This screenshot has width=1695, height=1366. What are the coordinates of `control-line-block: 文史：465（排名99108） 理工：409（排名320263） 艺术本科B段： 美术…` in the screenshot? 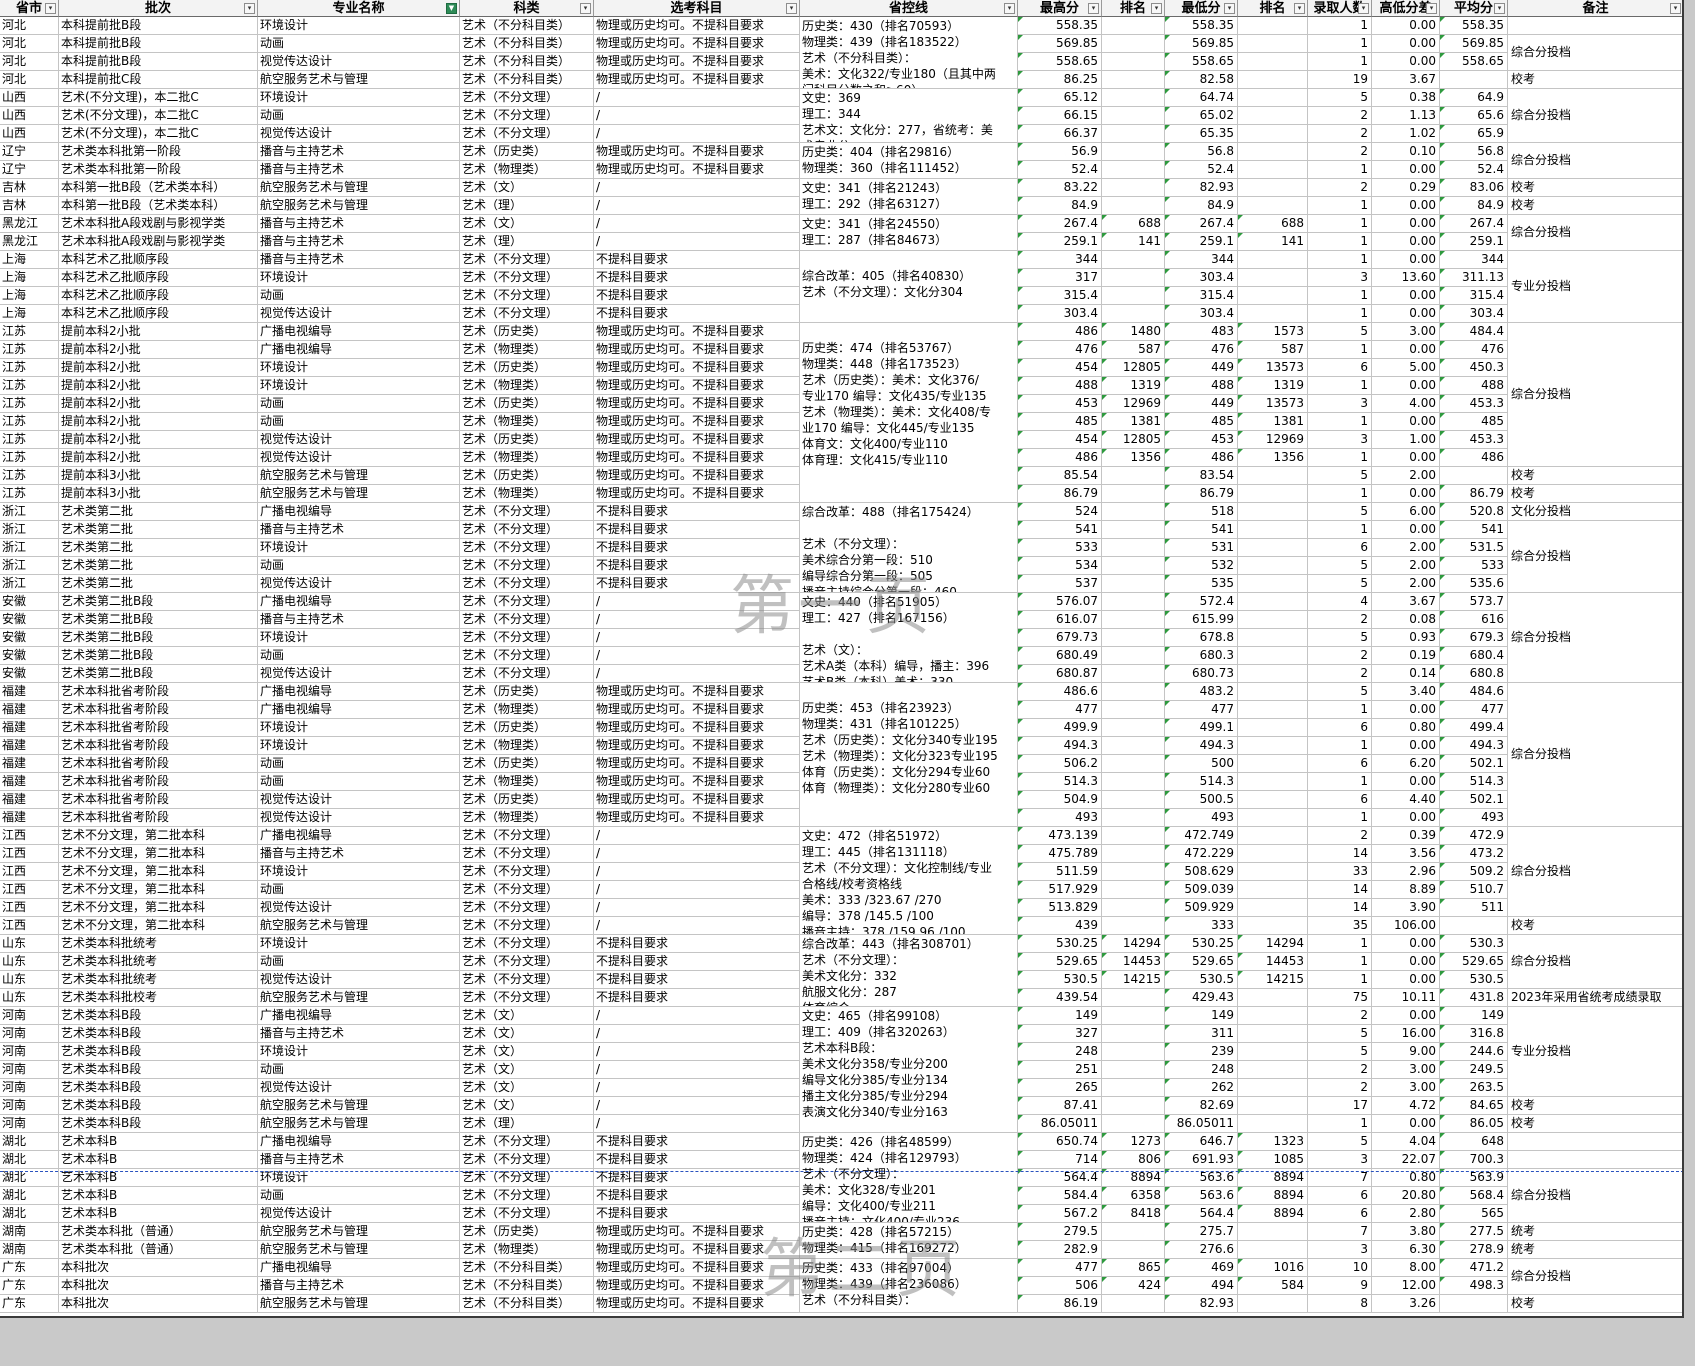 It's located at (909, 1070).